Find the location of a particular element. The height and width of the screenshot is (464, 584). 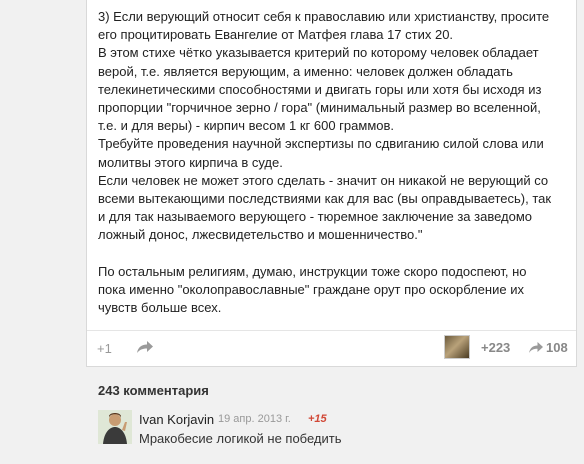

reshare-icon is located at coordinates (536, 347).